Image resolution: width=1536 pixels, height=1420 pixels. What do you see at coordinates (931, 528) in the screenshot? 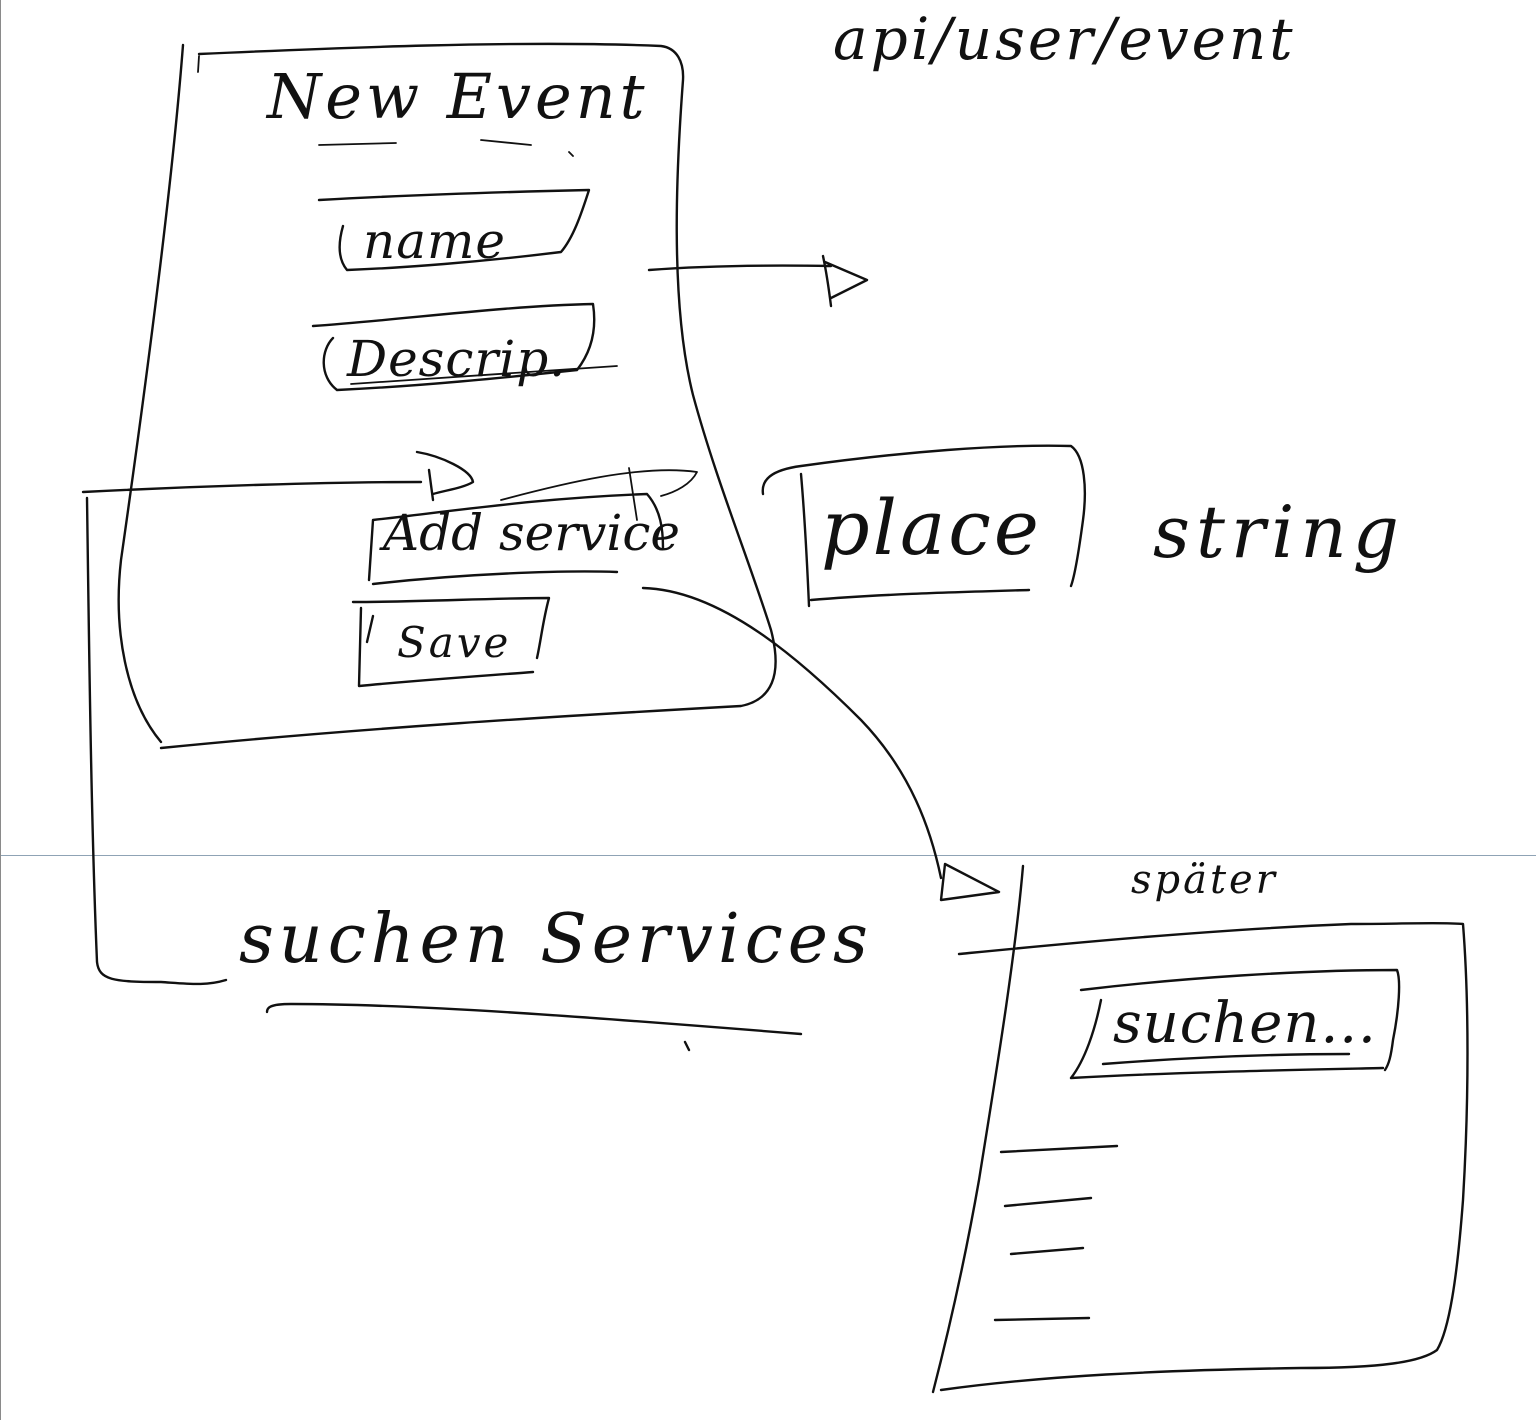
I see `place-field: place` at bounding box center [931, 528].